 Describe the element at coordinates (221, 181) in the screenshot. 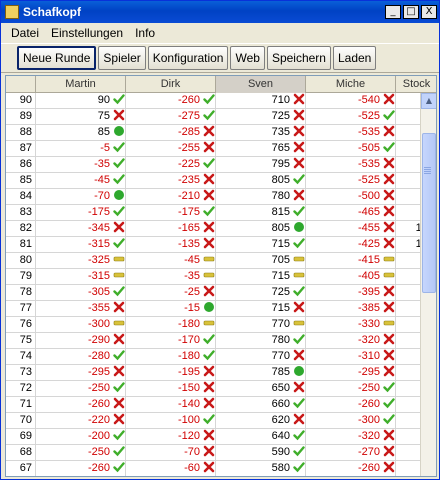

I see `table-row: 85 -45 -235 805 -525` at that location.